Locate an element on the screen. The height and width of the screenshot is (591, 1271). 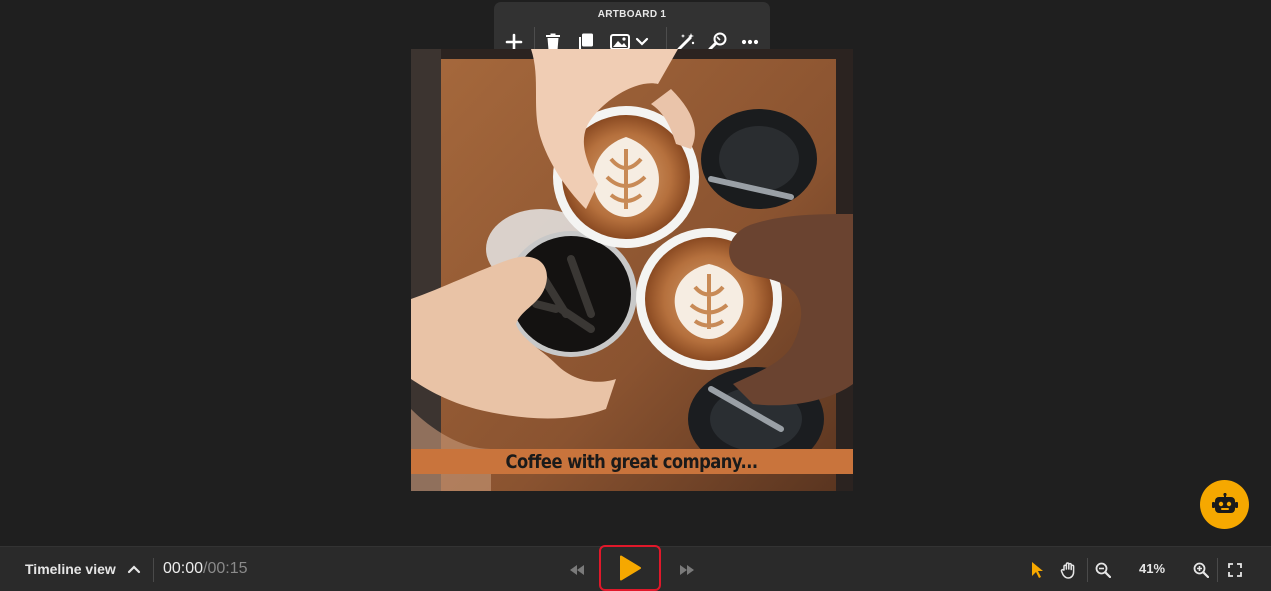
playback-bar: Timeline view 00:00/00:15 41% is located at coordinates (635, 568).